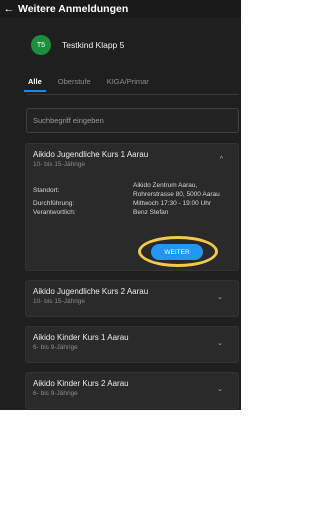 The height and width of the screenshot is (531, 320). I want to click on child-name: Testkind Klapp 5, so click(93, 45).